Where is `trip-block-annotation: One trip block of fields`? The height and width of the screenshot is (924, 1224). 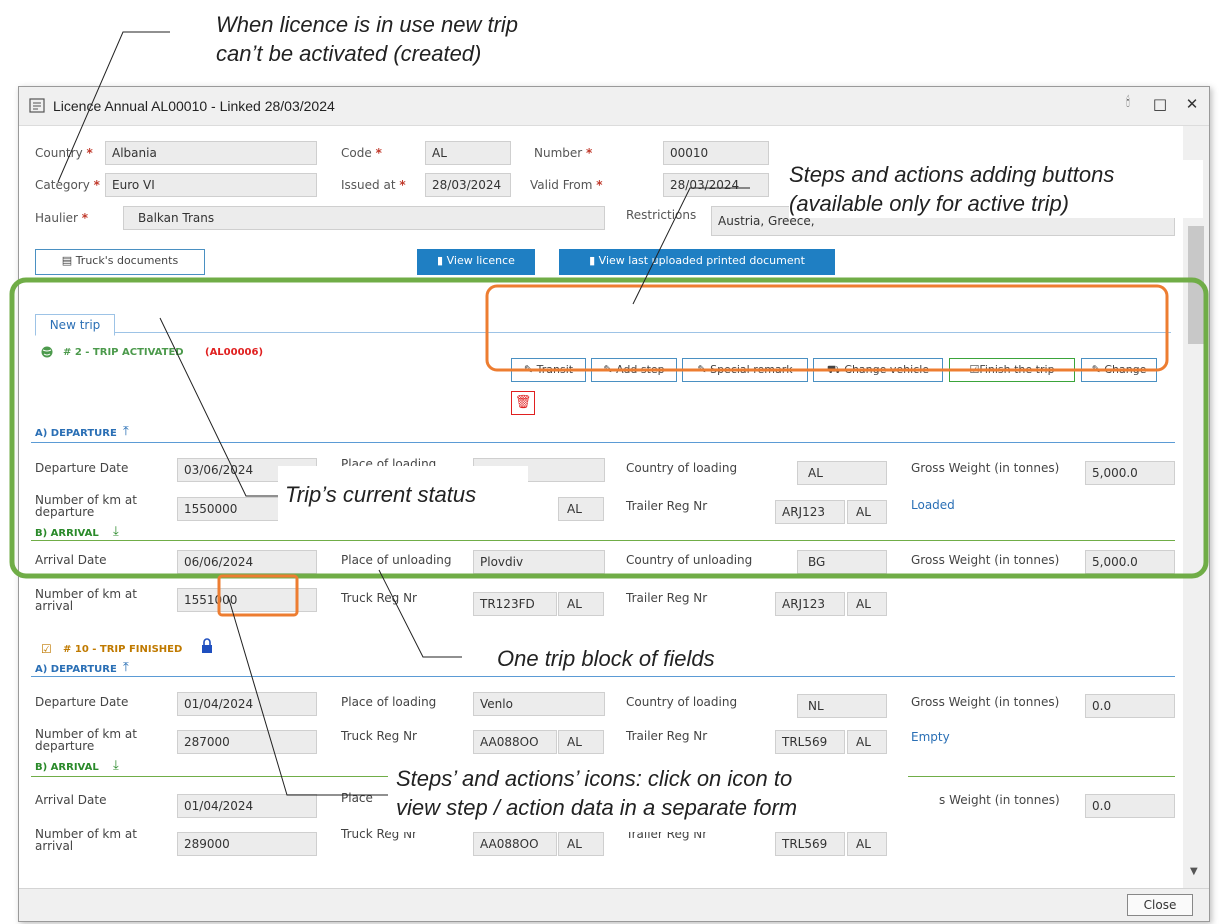
trip-block-annotation: One trip block of fields is located at coordinates (606, 658).